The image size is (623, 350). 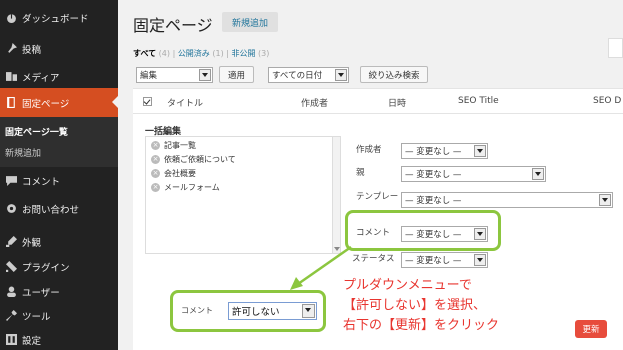 I want to click on filter-private-count: (3), so click(x=264, y=53).